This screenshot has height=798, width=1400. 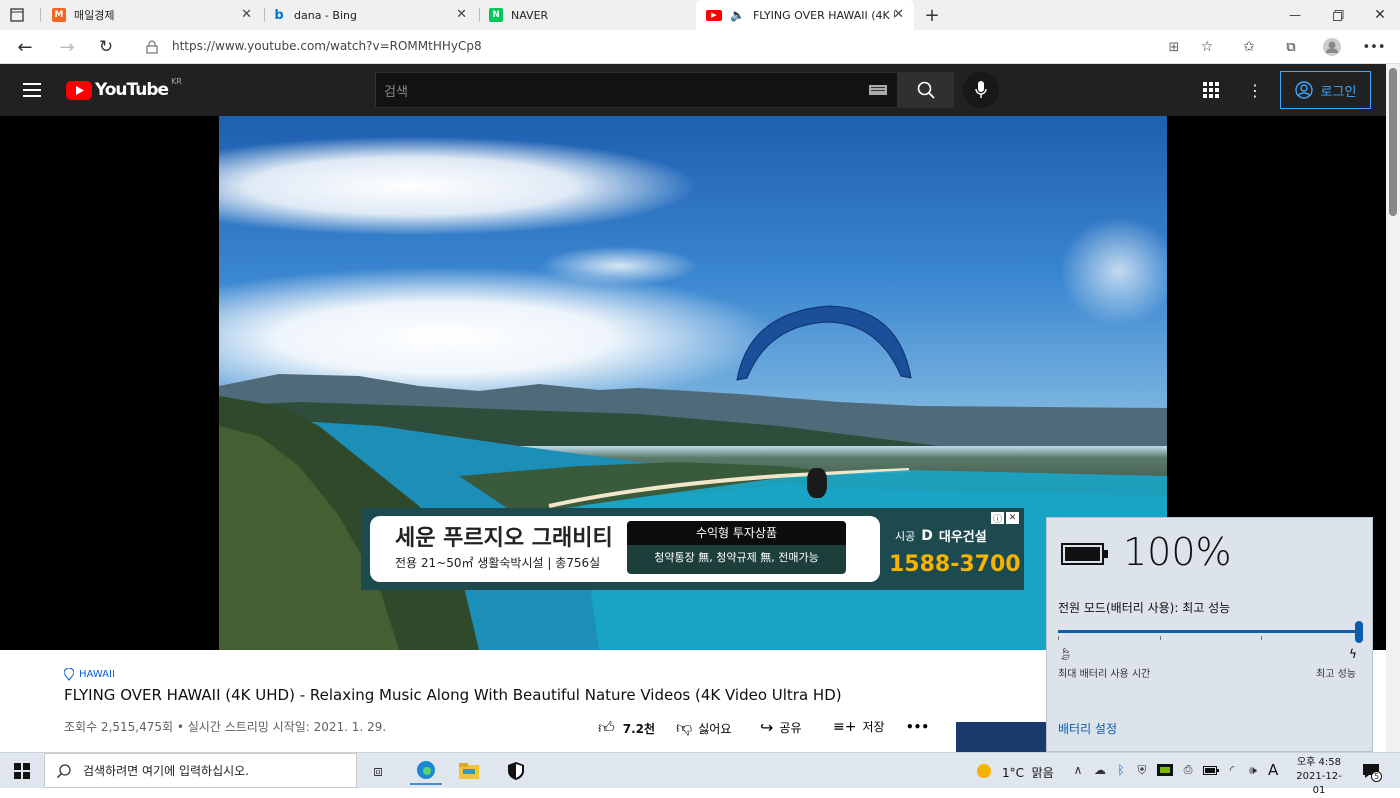 I want to click on lock-icon, so click(x=152, y=47).